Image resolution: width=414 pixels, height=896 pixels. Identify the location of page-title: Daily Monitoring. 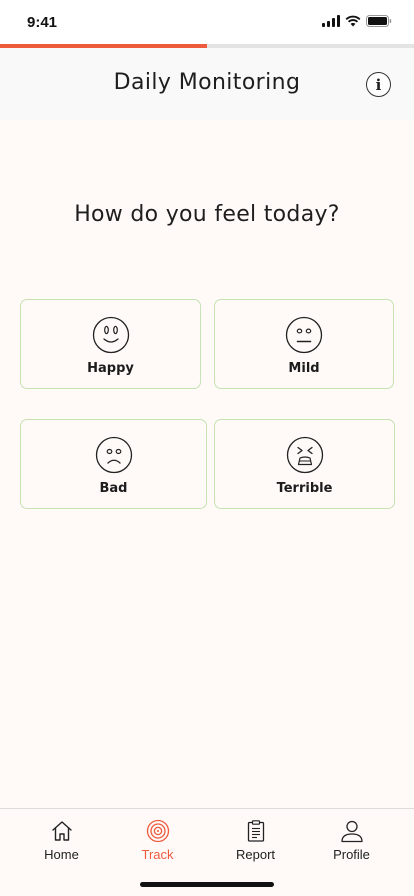
(207, 82).